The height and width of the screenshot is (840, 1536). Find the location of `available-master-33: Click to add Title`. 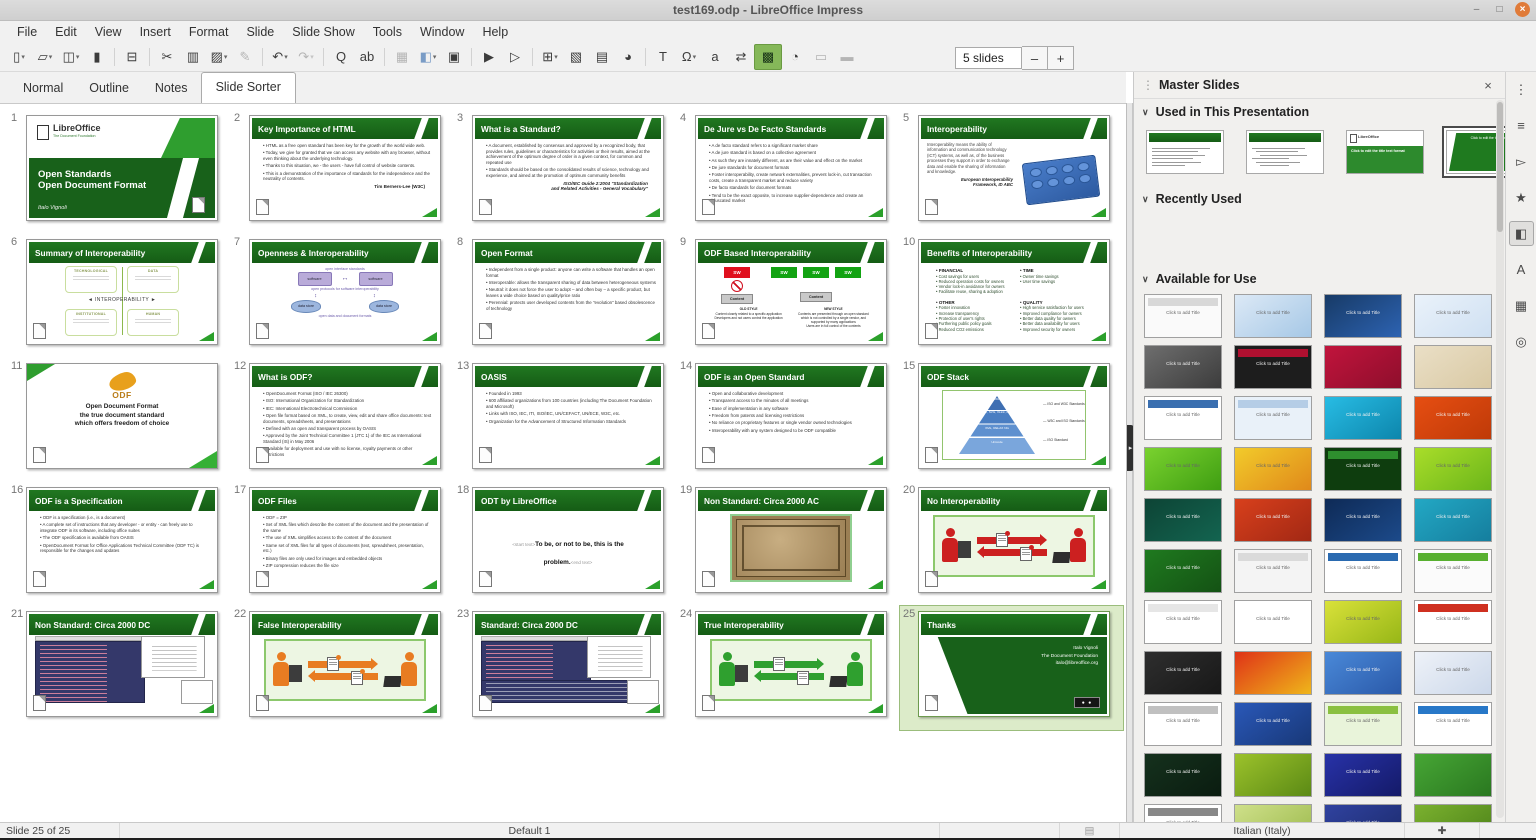

available-master-33: Click to add Title is located at coordinates (1183, 724).